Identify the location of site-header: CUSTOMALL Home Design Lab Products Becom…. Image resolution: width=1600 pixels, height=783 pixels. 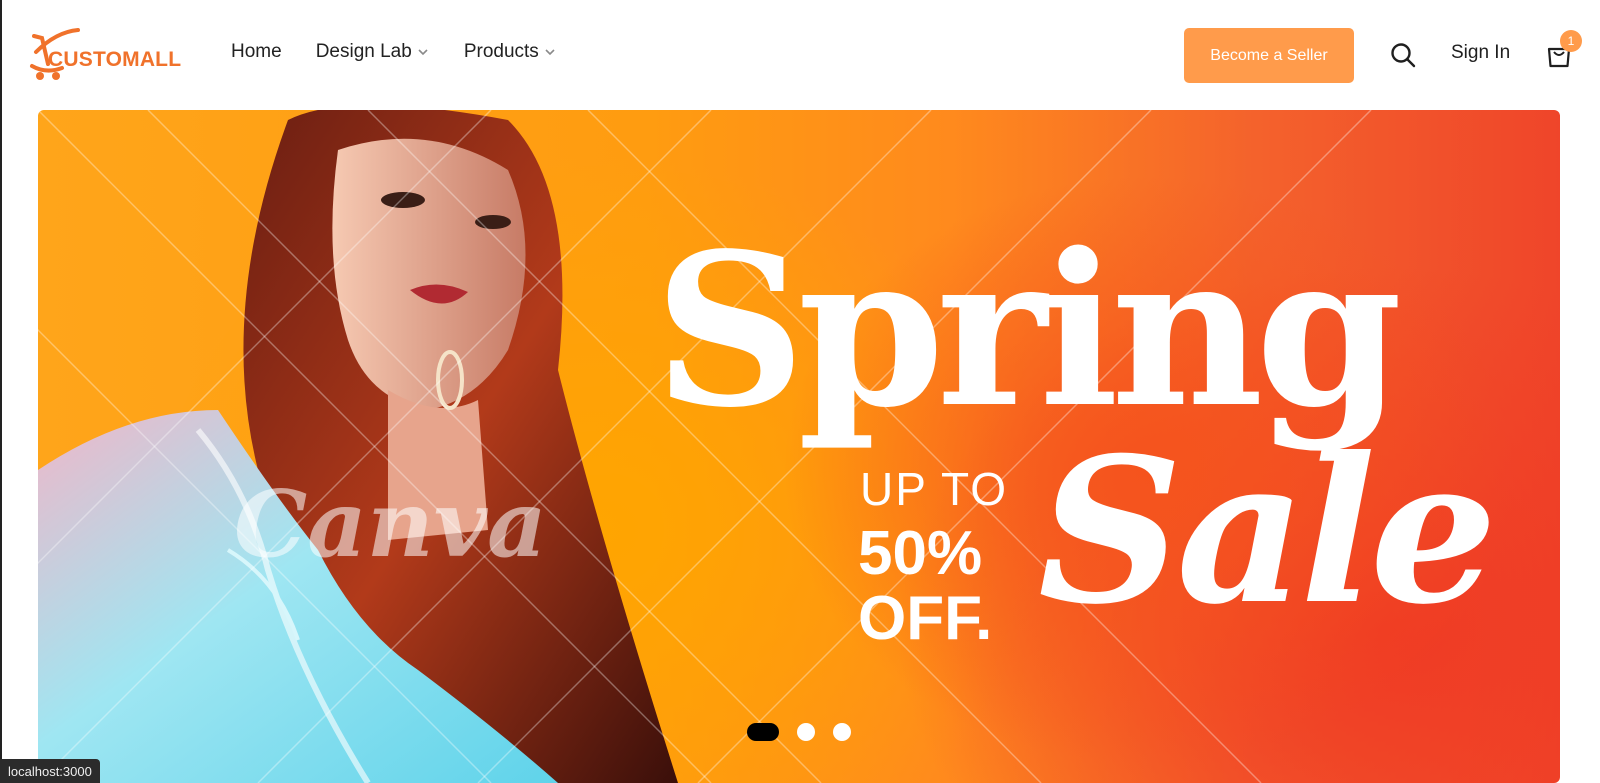
(800, 55).